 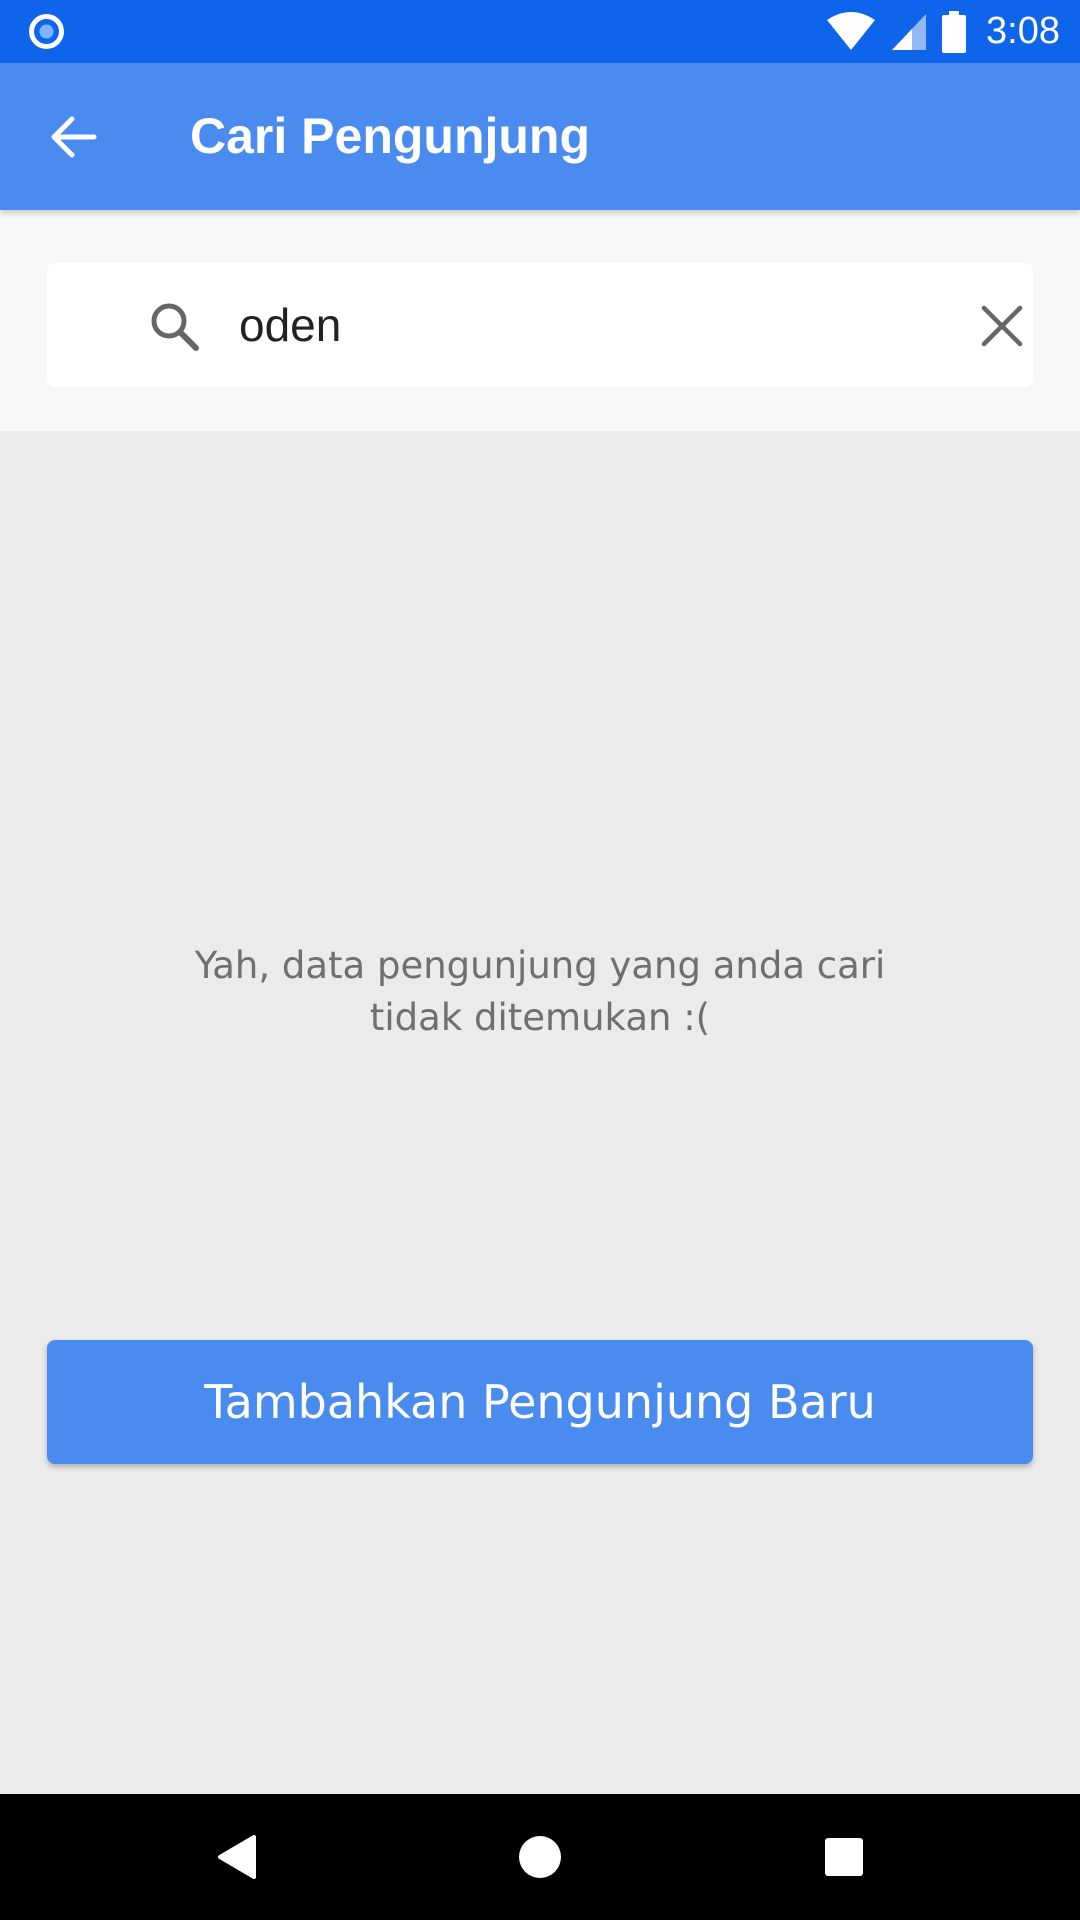 I want to click on nav-recents-button, so click(x=844, y=1857).